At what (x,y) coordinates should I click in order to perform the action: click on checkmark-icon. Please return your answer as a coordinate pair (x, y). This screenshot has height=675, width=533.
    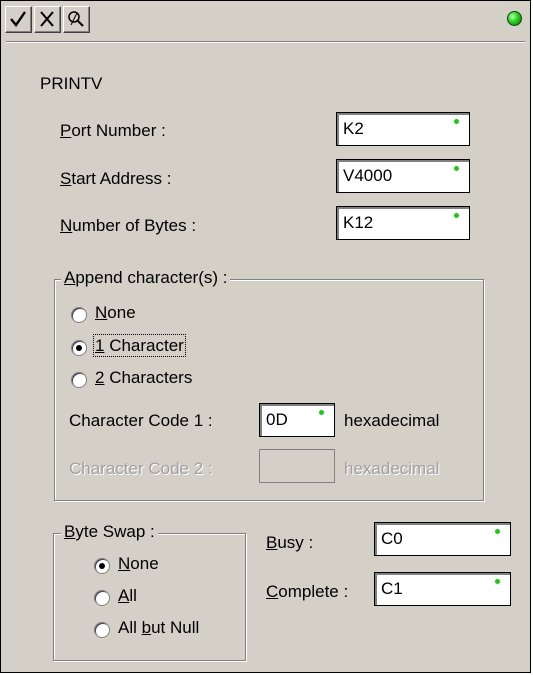
    Looking at the image, I should click on (18, 19).